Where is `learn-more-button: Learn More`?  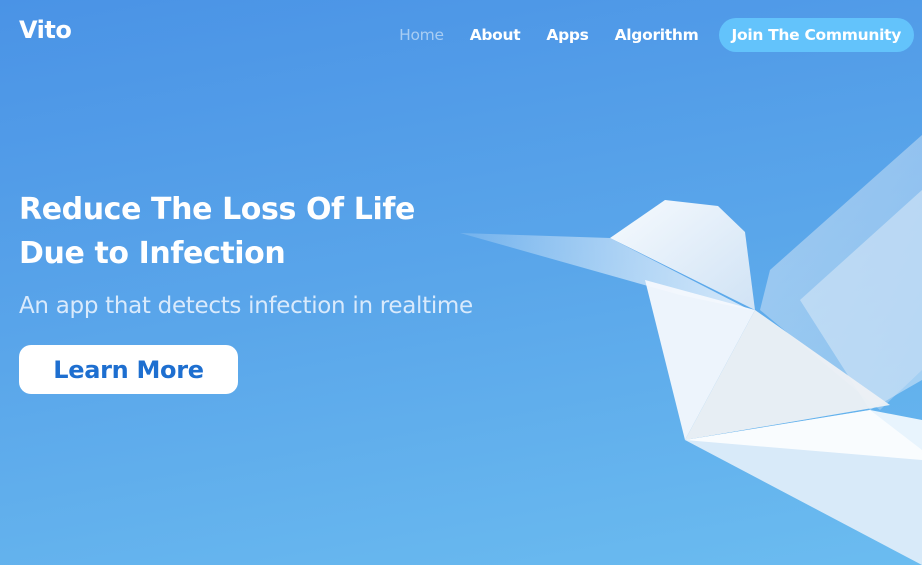
learn-more-button: Learn More is located at coordinates (128, 369).